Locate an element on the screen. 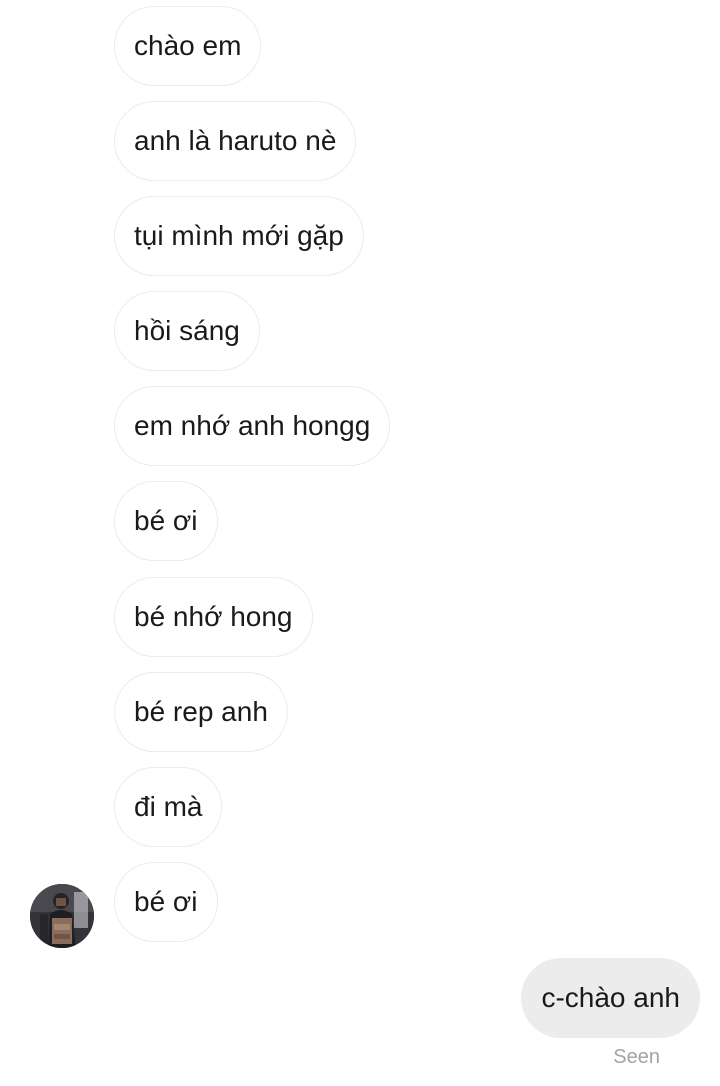 This screenshot has width=720, height=1086. seen-status: Seen is located at coordinates (636, 1057).